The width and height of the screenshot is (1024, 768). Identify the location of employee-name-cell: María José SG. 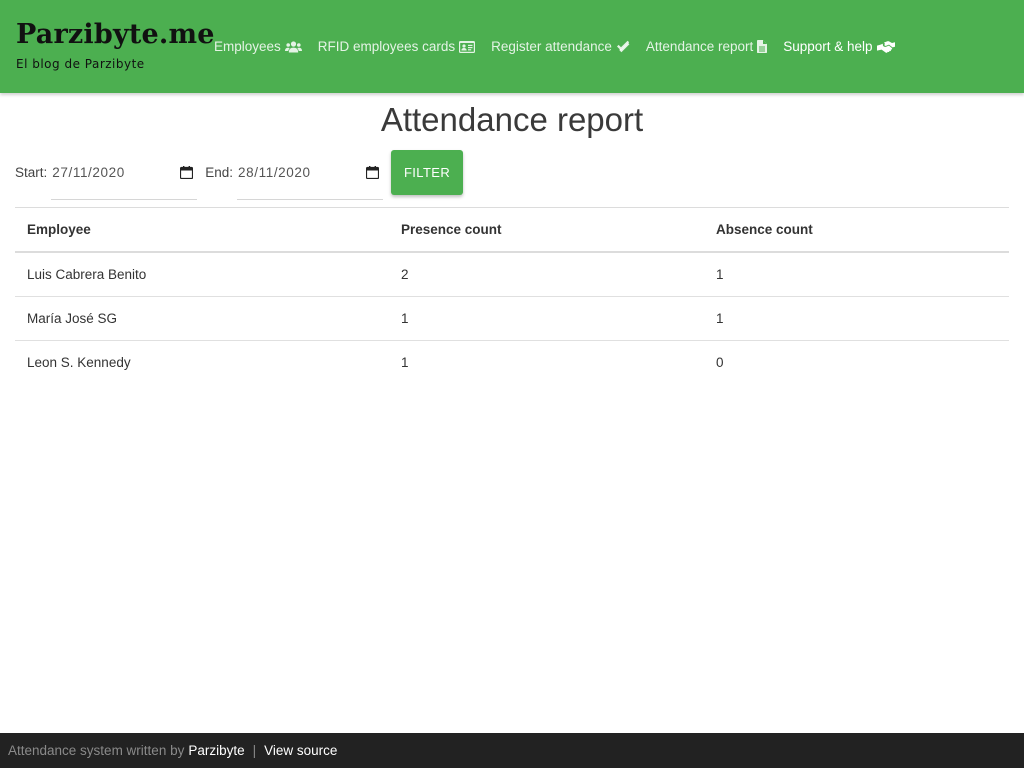
(72, 318).